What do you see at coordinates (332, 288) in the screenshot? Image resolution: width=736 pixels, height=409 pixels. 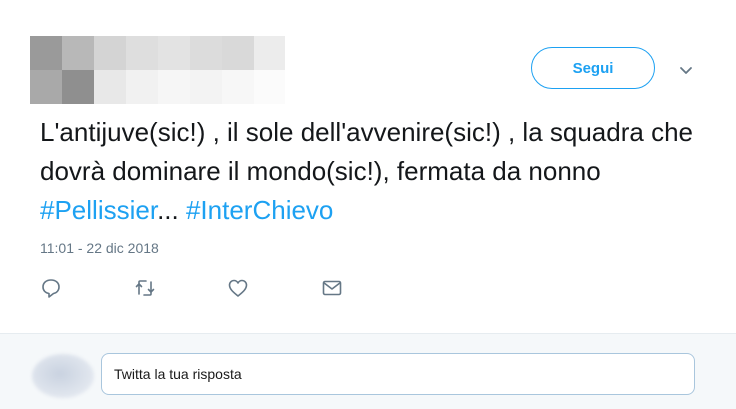 I see `direct-message-icon` at bounding box center [332, 288].